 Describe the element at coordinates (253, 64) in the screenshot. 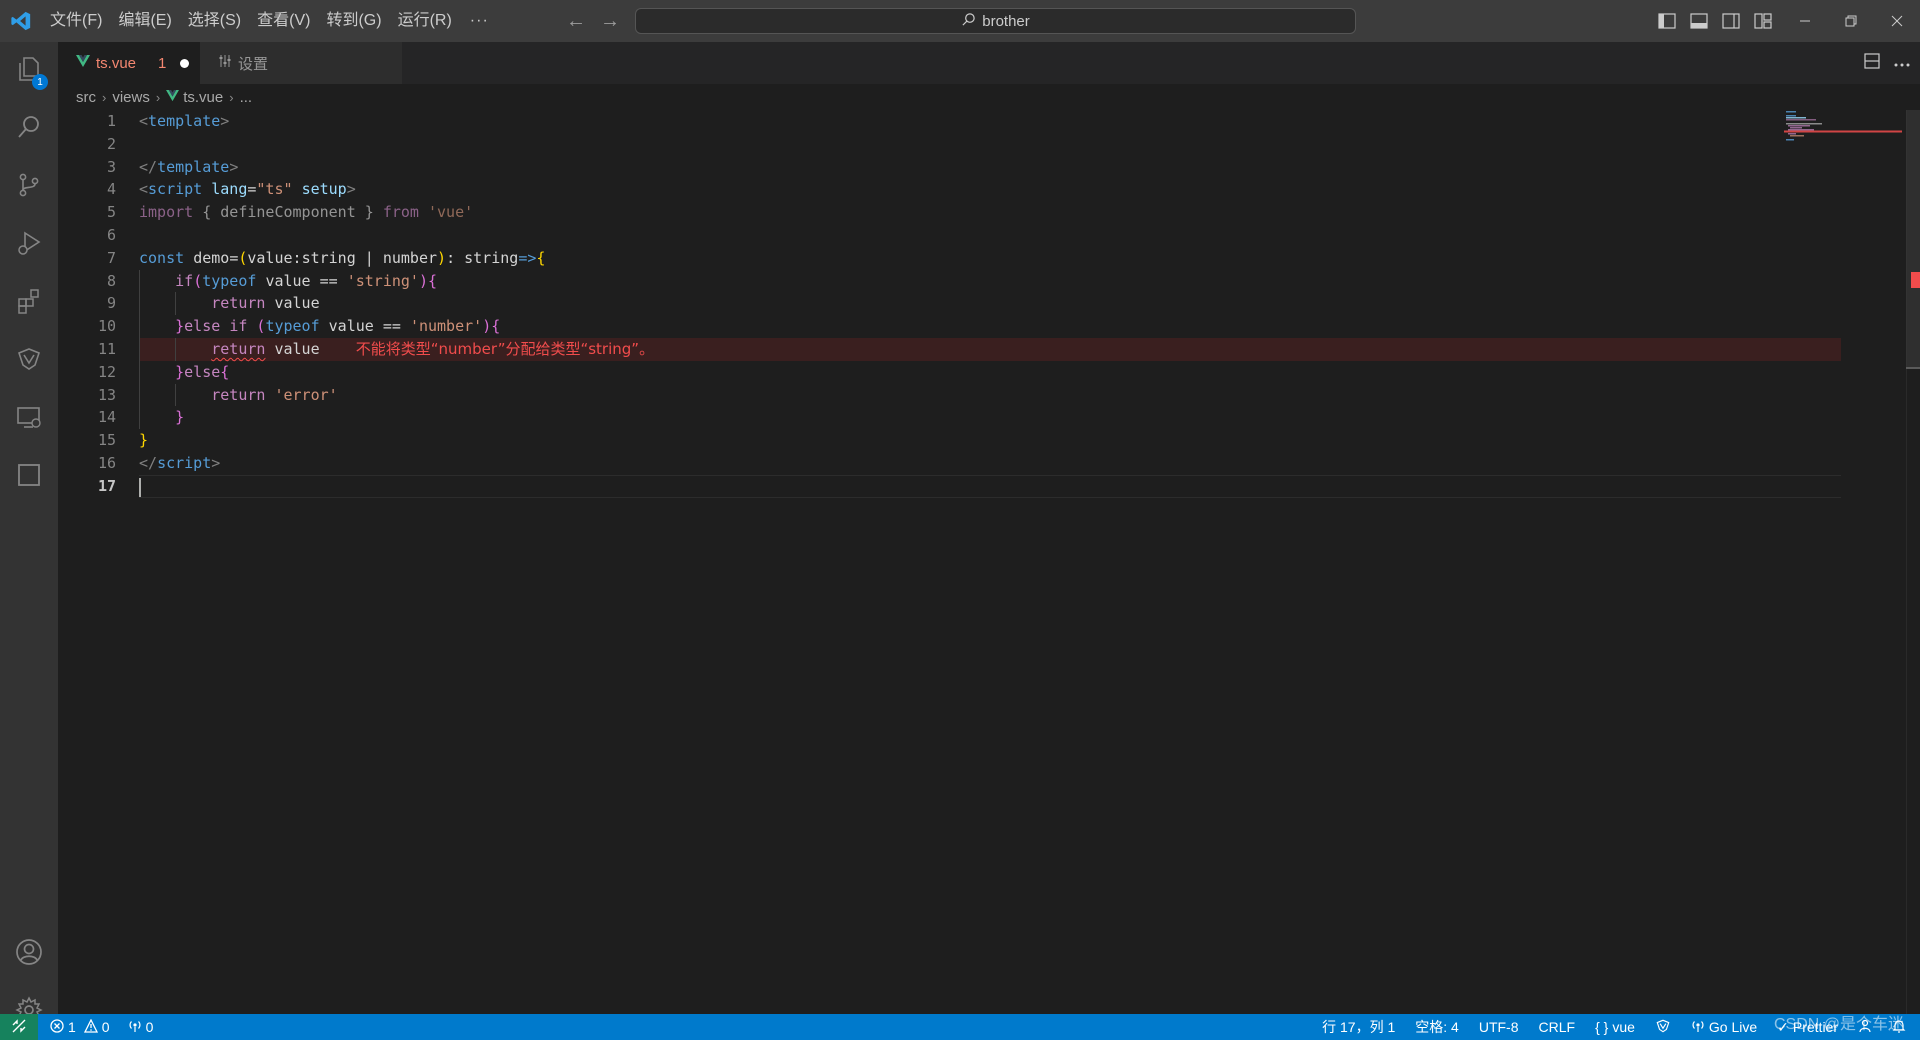

I see `tab-label: 设置` at that location.